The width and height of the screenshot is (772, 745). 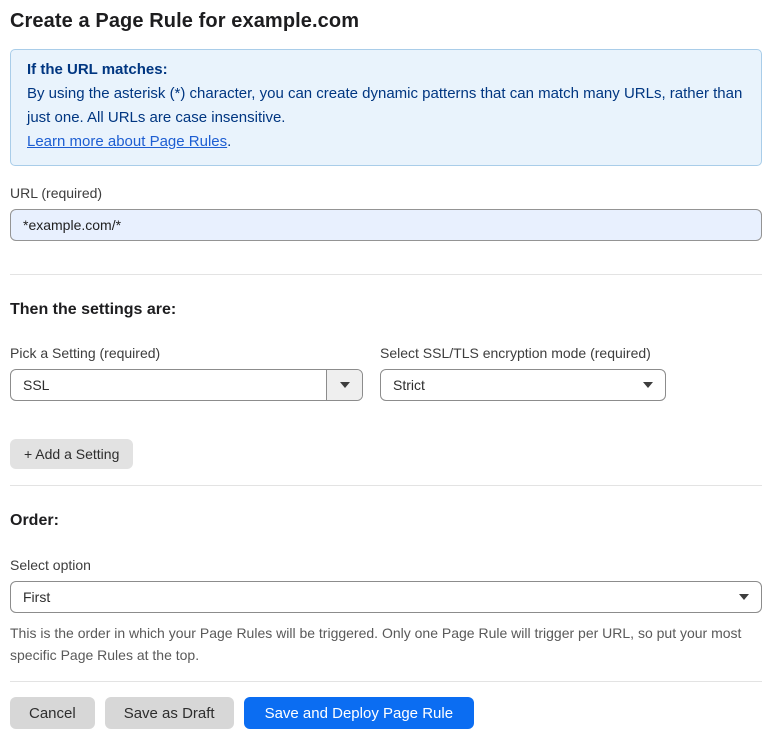 I want to click on order-select-value: First, so click(x=37, y=597).